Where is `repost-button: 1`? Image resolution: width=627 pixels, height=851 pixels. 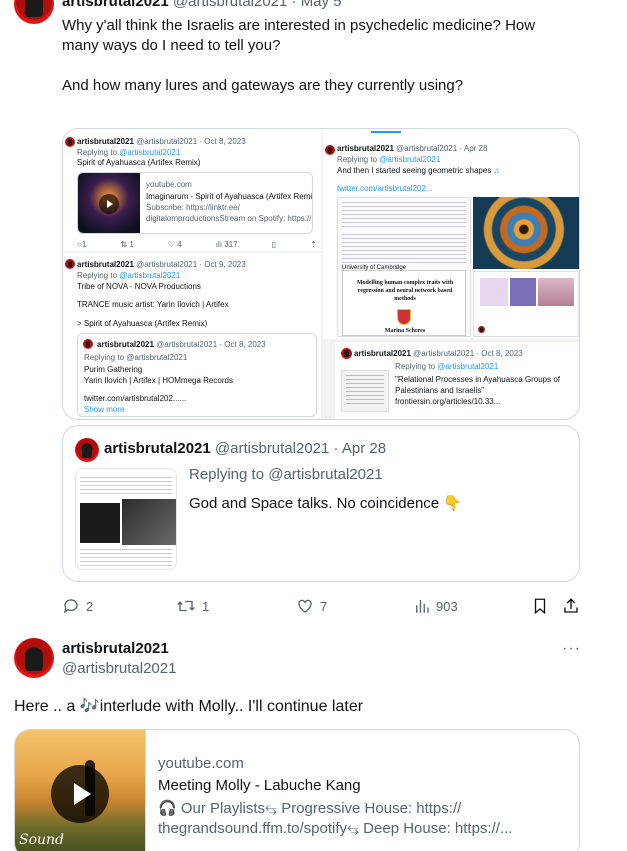
repost-button: 1 is located at coordinates (192, 606).